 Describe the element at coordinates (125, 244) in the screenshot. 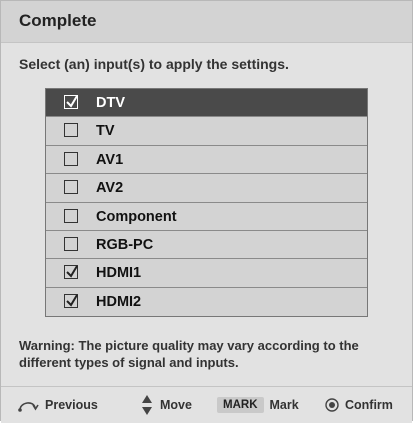

I see `input-label: RGB-PC` at that location.